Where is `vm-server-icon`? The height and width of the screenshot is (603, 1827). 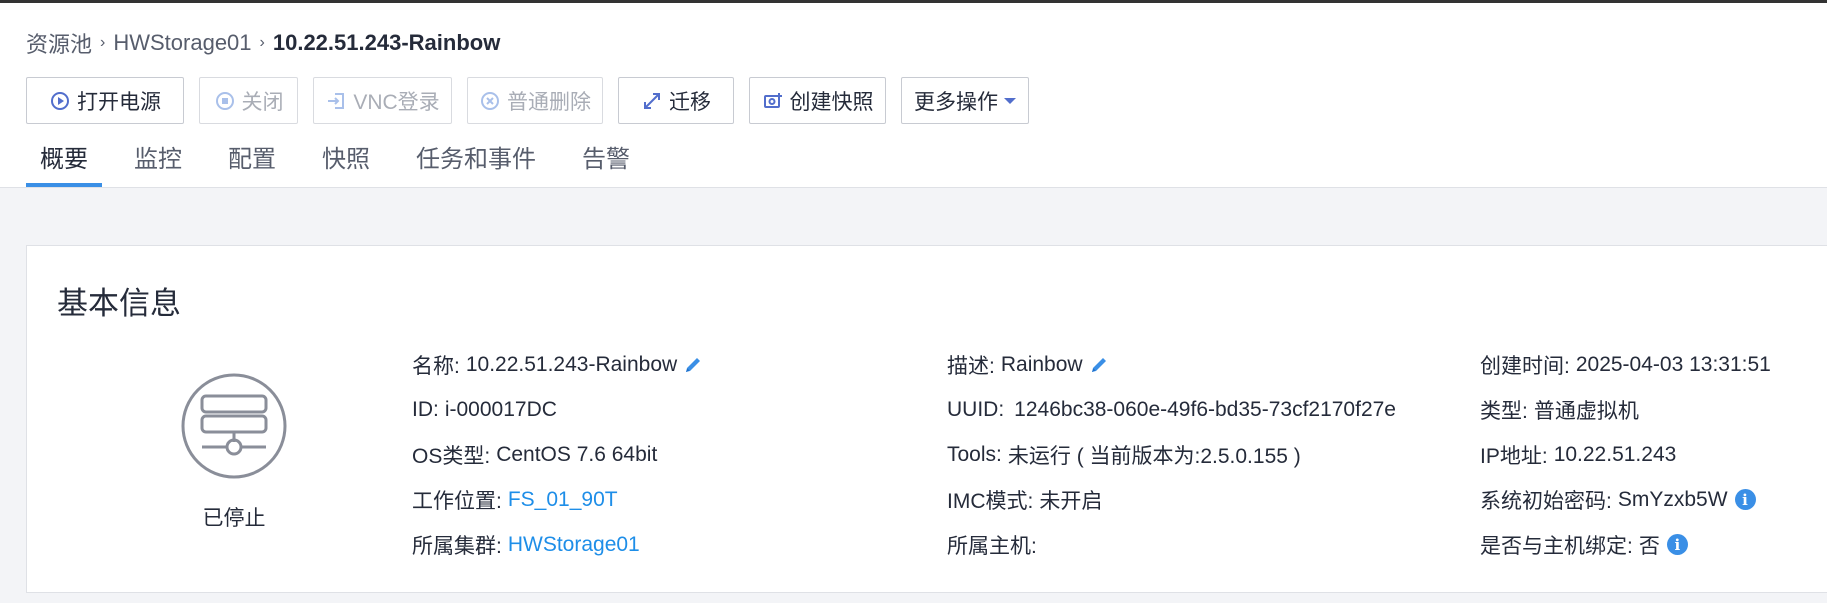
vm-server-icon is located at coordinates (234, 426).